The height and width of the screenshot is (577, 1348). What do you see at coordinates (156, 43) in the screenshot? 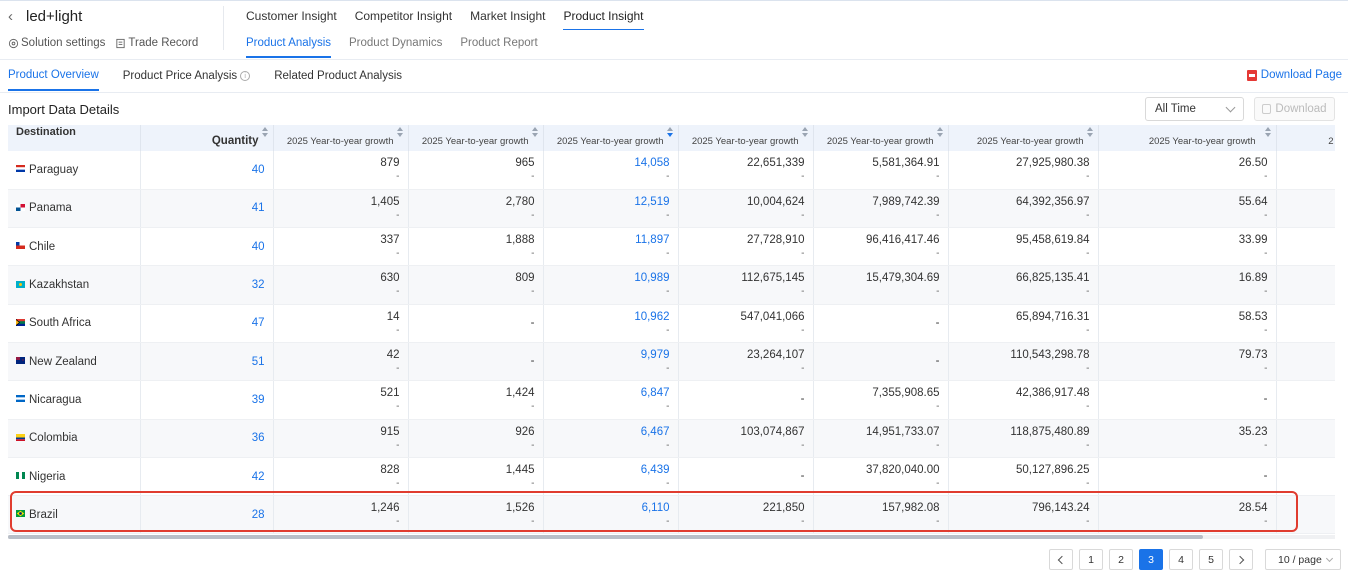
I see `trade-record-link: Trade Record` at bounding box center [156, 43].